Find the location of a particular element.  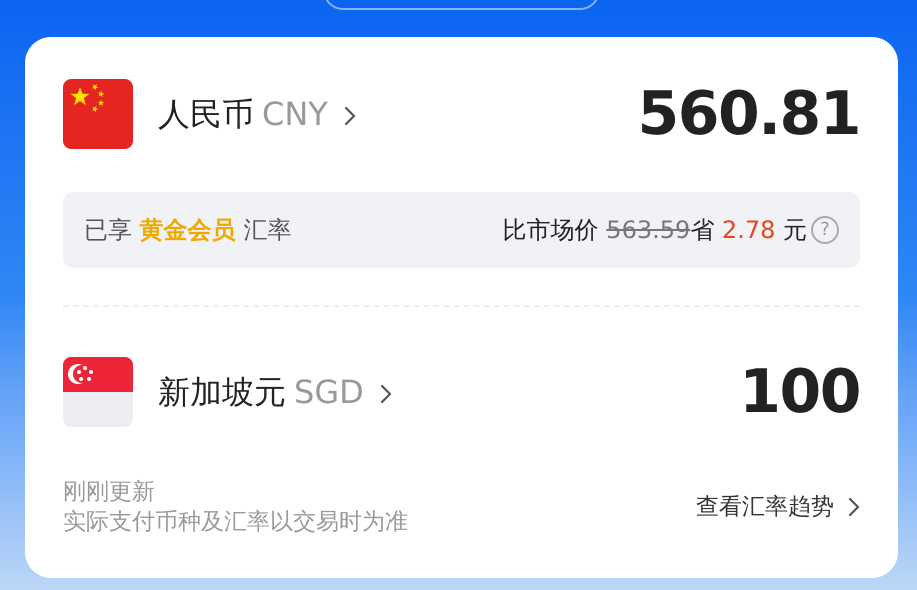

disclaimer-text: 实际支付币种及汇率以交易时为准 is located at coordinates (235, 522).